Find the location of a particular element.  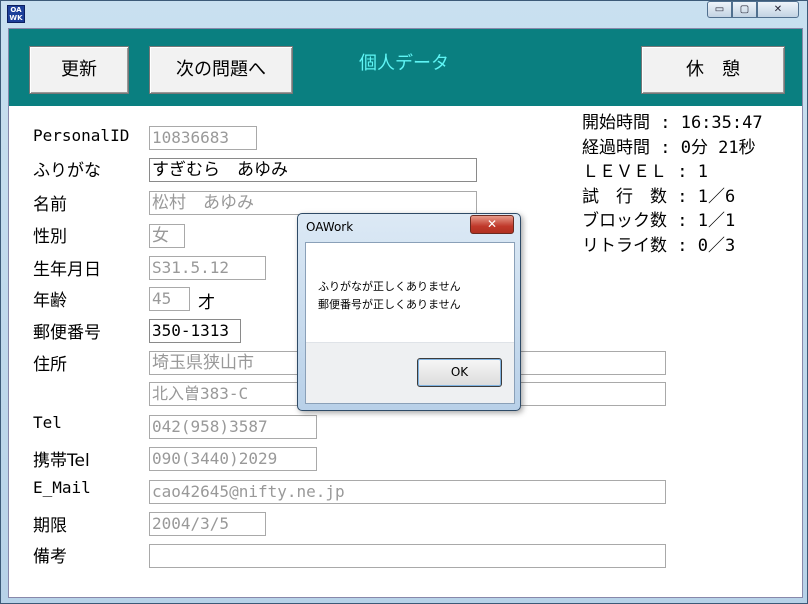

dialog-footer: OK is located at coordinates (410, 372).